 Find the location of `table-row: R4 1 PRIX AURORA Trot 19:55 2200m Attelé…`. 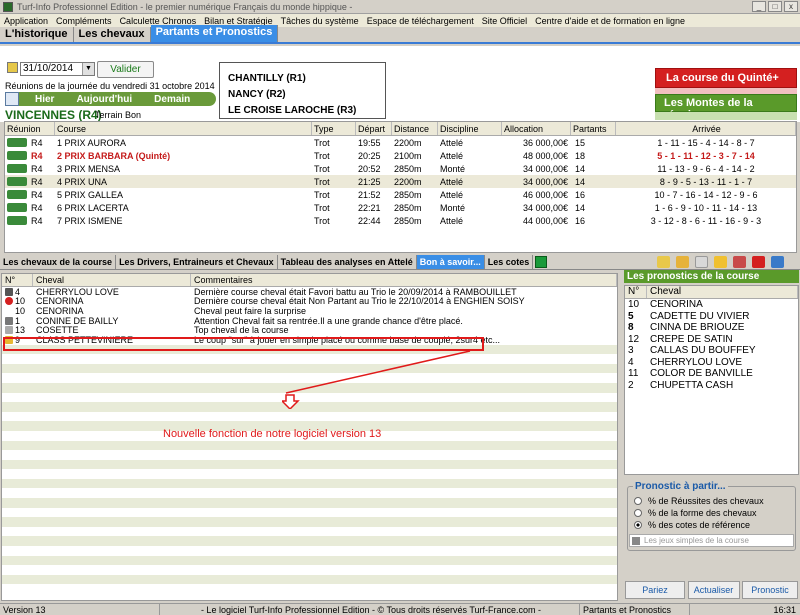

table-row: R4 1 PRIX AURORA Trot 19:55 2200m Attelé… is located at coordinates (400, 142).